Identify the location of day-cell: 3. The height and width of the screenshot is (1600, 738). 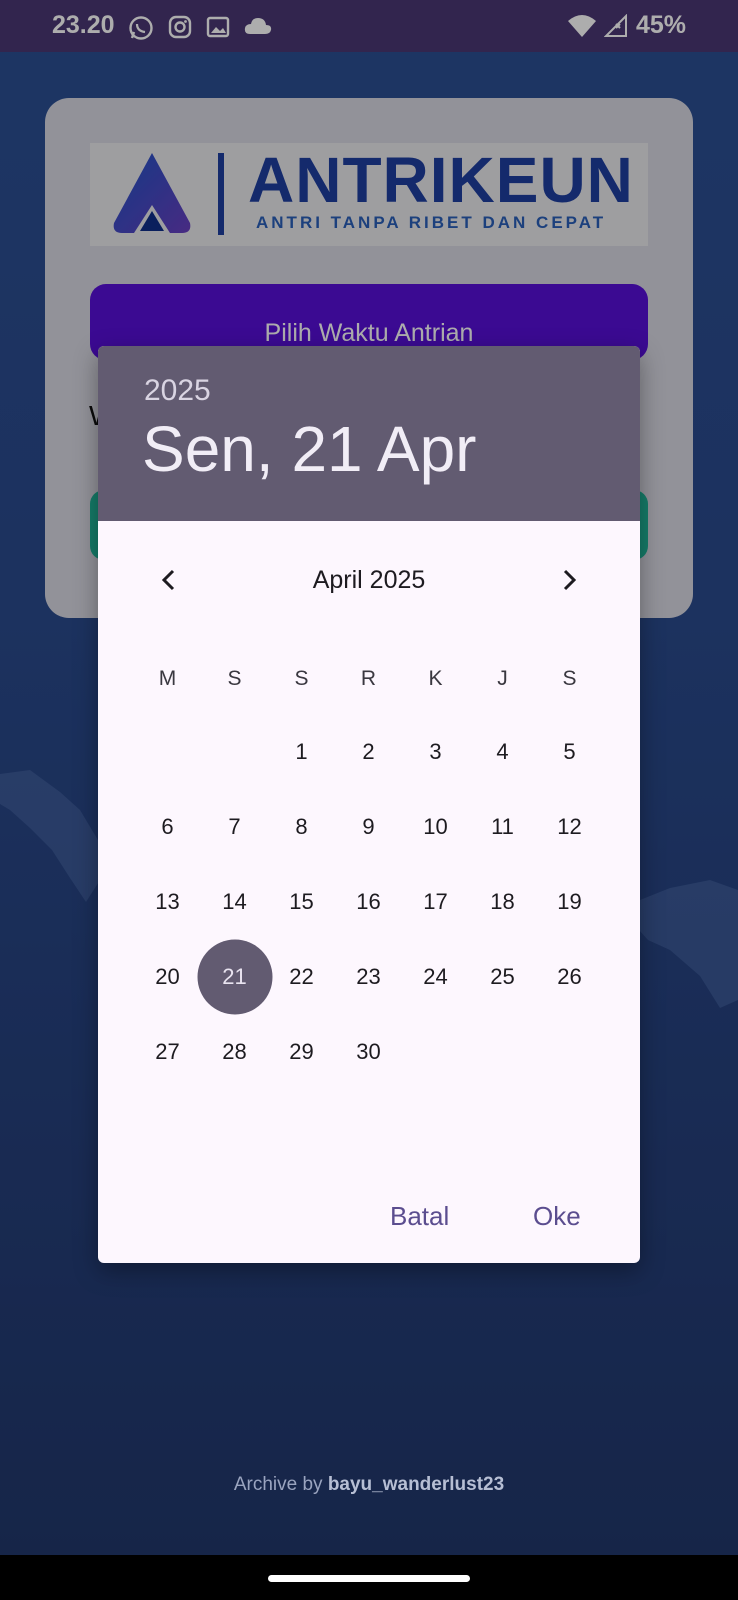
(435, 751).